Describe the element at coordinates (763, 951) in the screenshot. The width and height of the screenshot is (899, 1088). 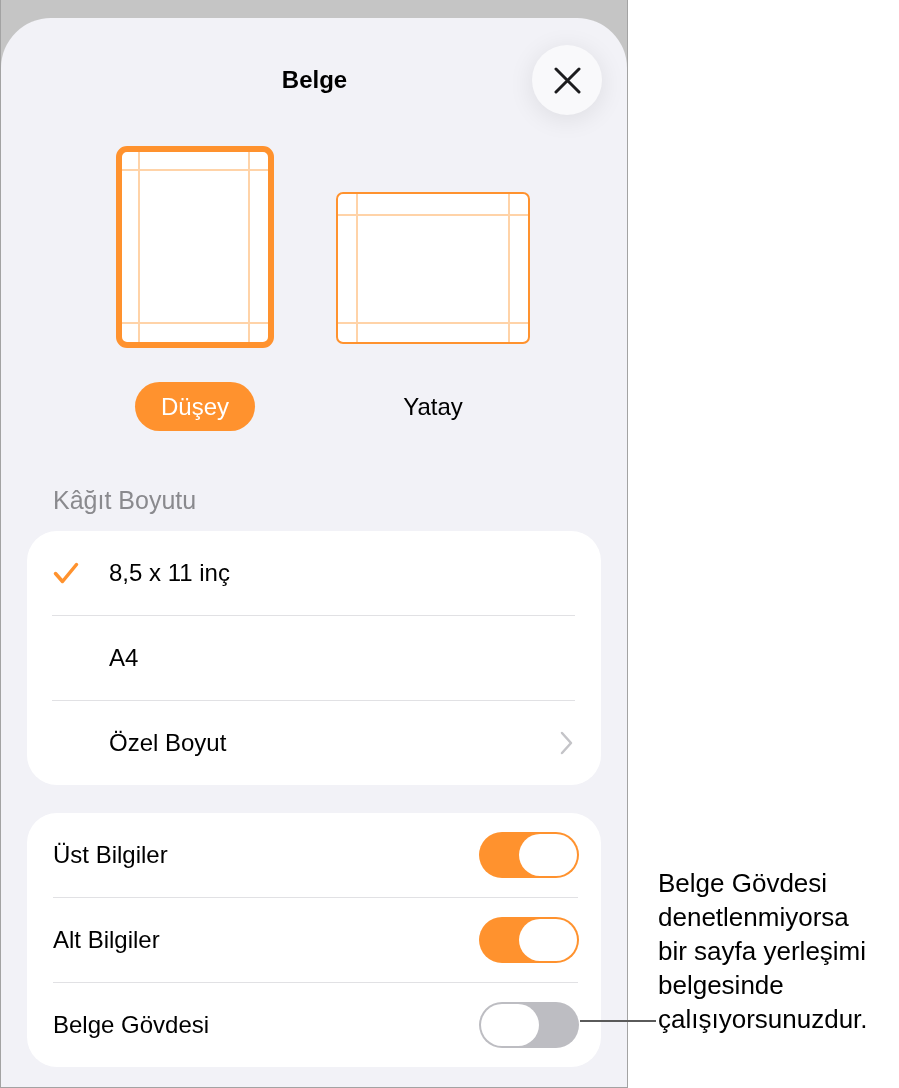
I see `callout-text: Belge Gövdesi denetlenmiyorsa bir sayfa yerleşimi belgesinde çalışıyorsunuzdur.` at that location.